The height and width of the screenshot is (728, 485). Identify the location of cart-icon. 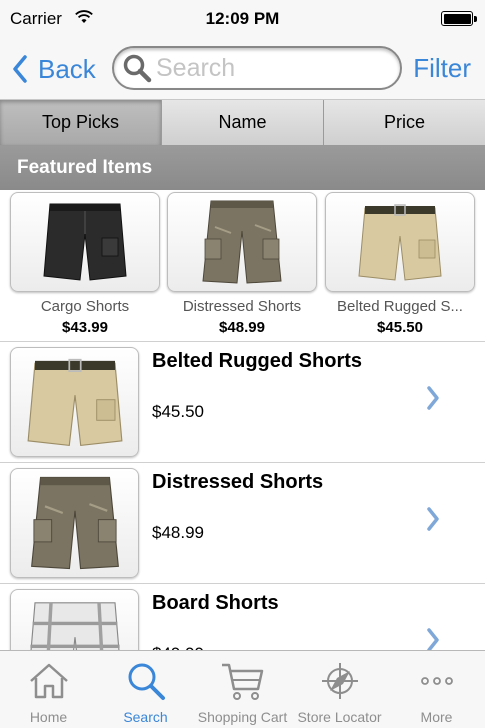
(243, 681).